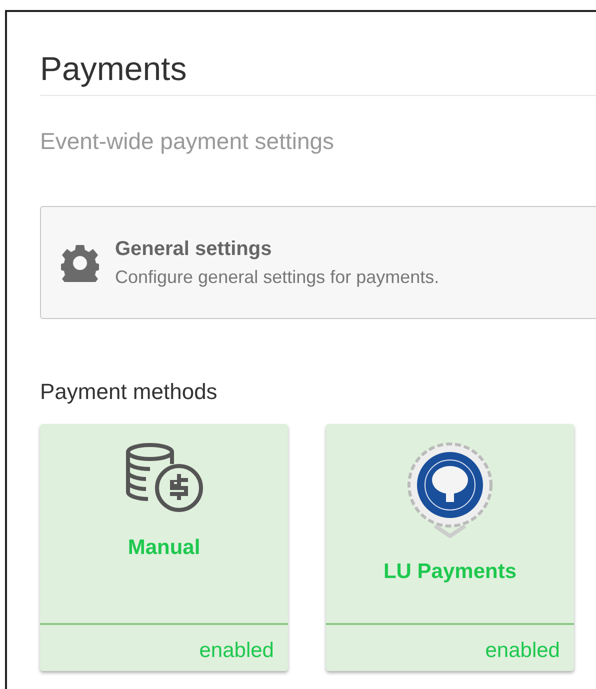 The image size is (596, 689). Describe the element at coordinates (450, 572) in the screenshot. I see `method-name: LU Payments` at that location.